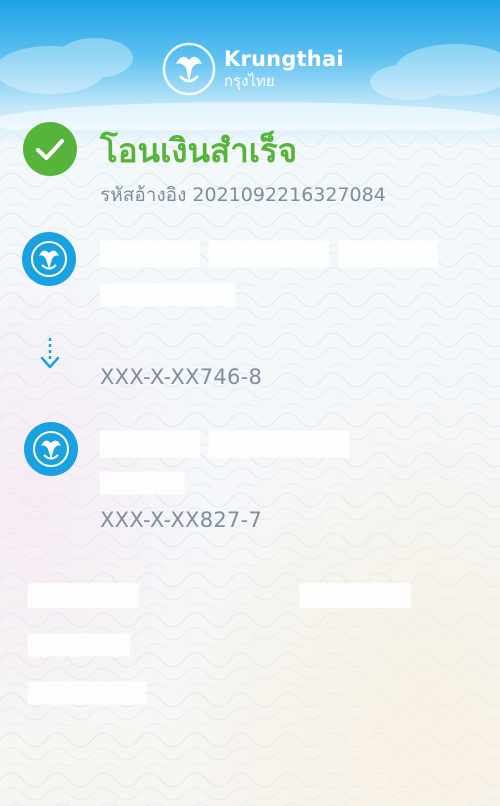 The image size is (500, 806). Describe the element at coordinates (199, 150) in the screenshot. I see `success-title: โอนเงินสำเร็จ` at that location.